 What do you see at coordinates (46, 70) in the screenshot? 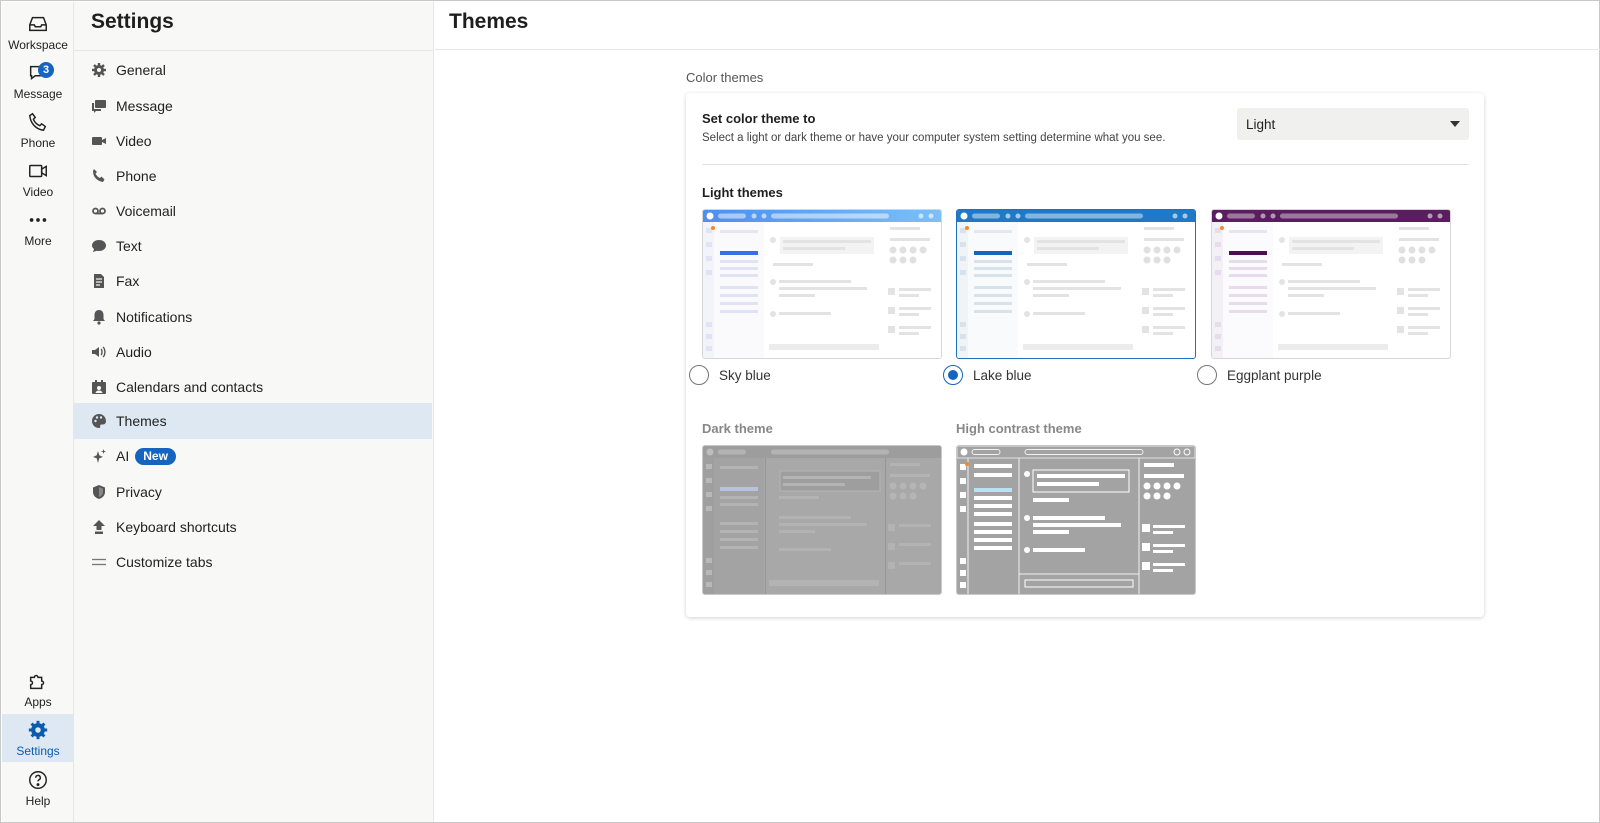
I see `unread-badge: 3` at bounding box center [46, 70].